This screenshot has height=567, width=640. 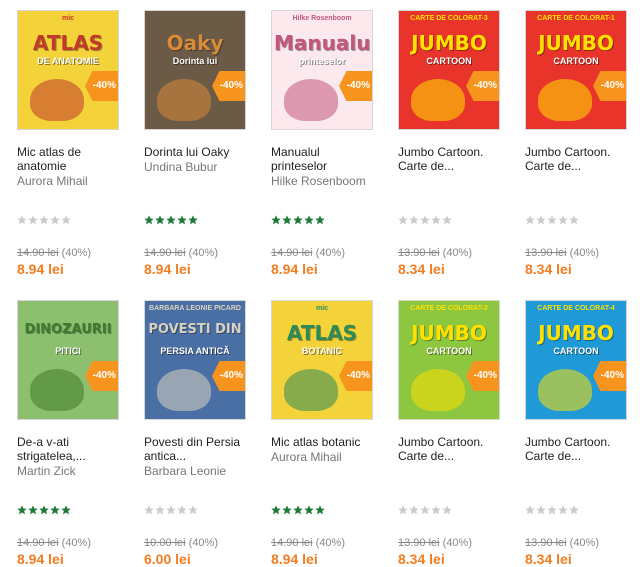 I want to click on product-title-link: Mic atlas de anatomie, so click(x=71, y=159).